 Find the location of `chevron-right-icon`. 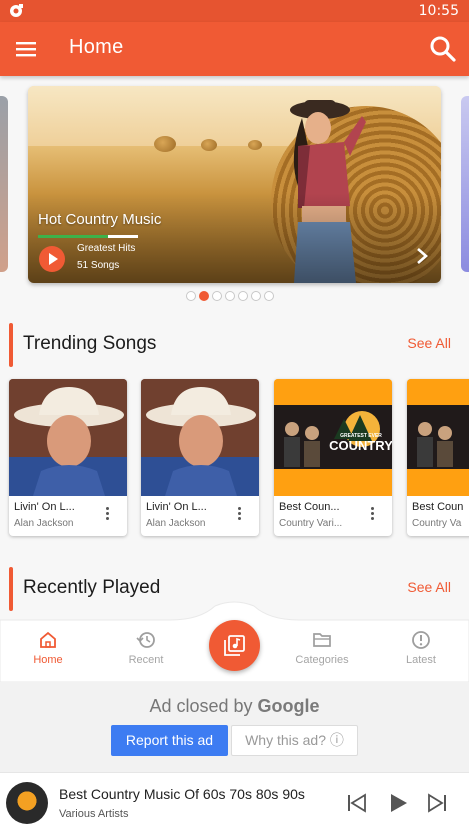

chevron-right-icon is located at coordinates (422, 256).